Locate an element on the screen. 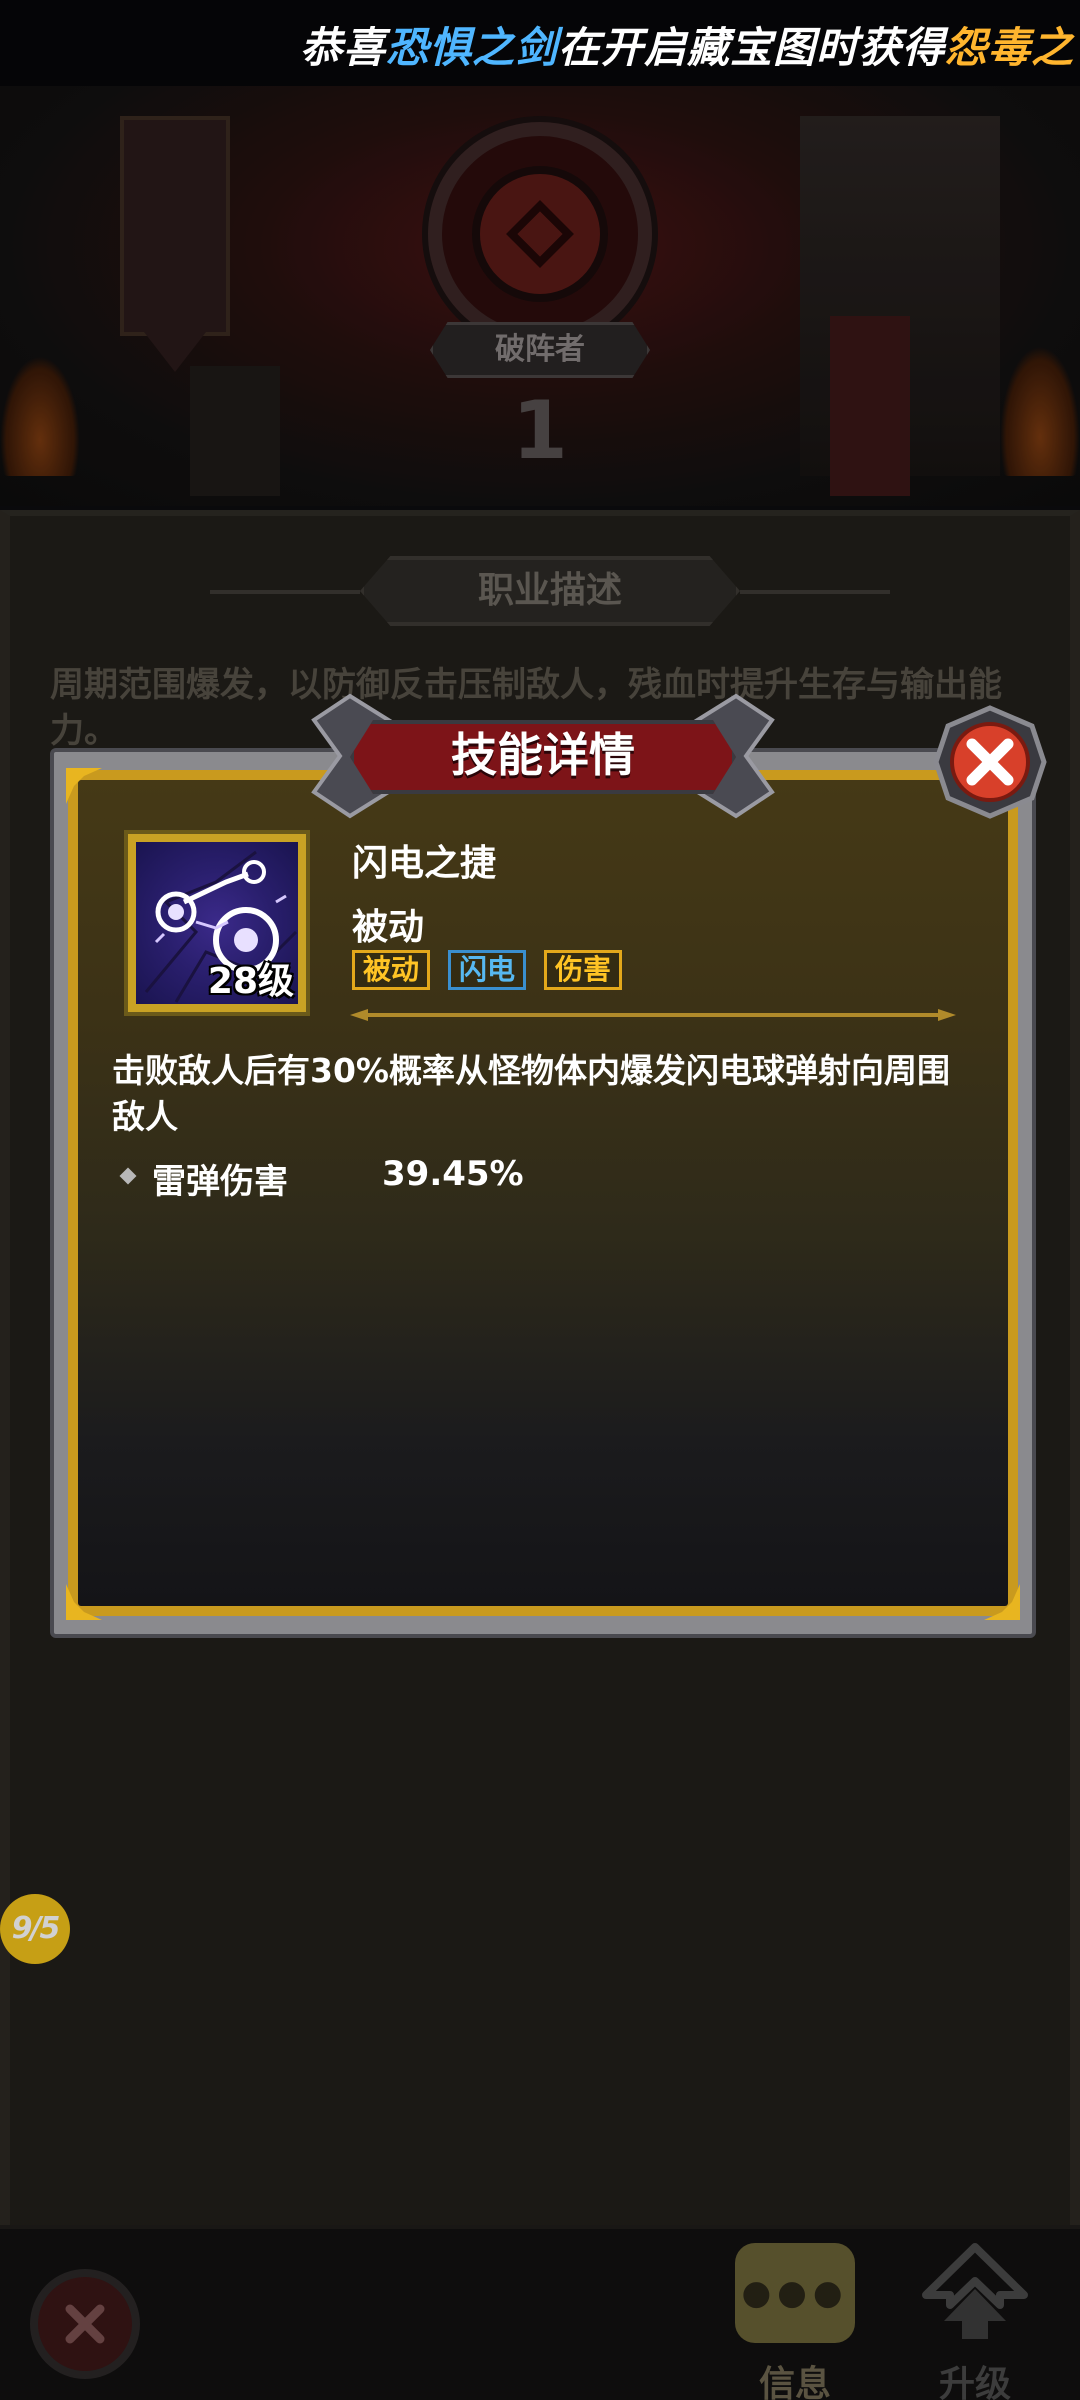  upgrade-tab-button: 升级 is located at coordinates (975, 2321).